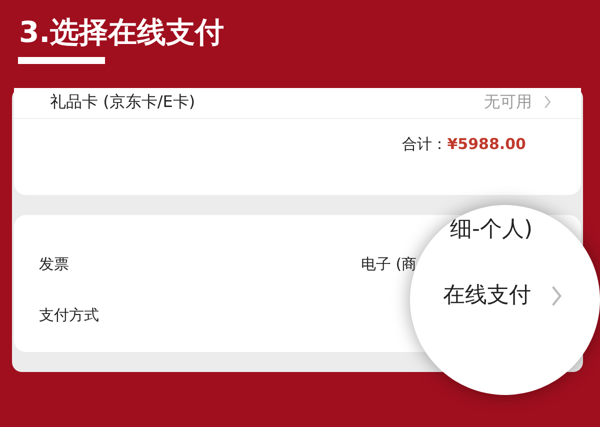  I want to click on total-amount: ¥5988.00, so click(486, 144).